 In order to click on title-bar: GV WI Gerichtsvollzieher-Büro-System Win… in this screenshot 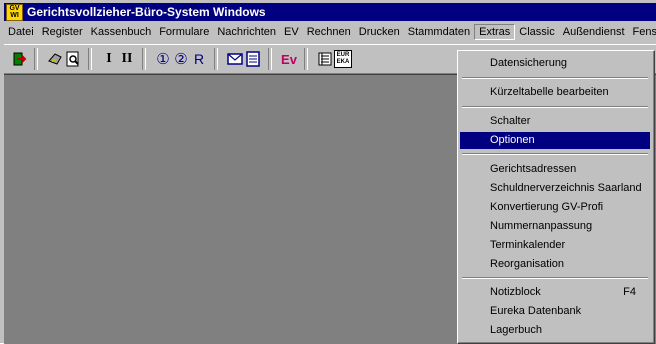, I will do `click(330, 12)`.